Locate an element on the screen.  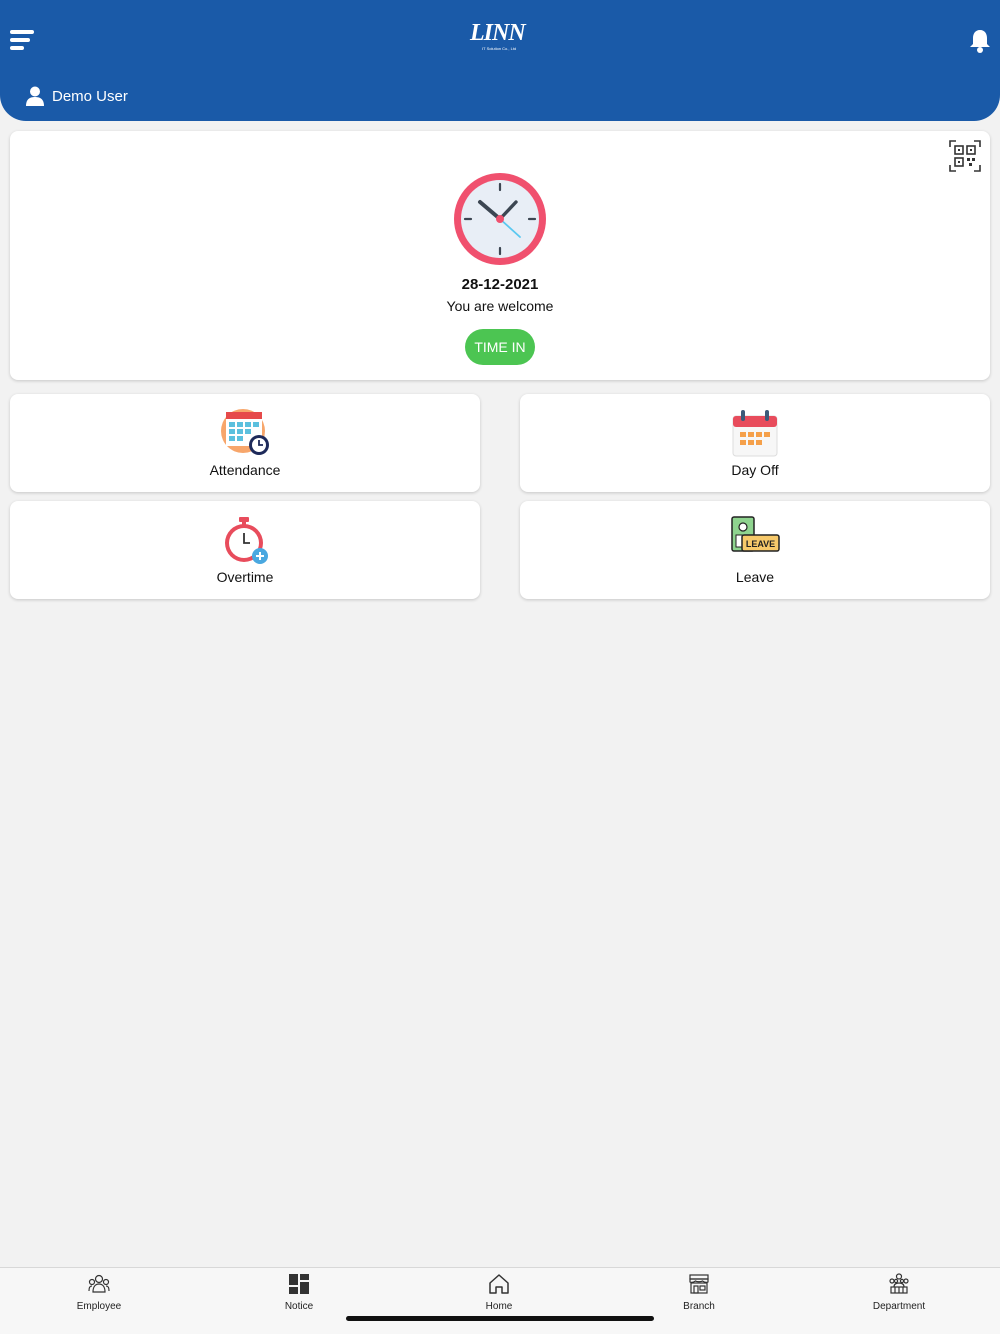
day-off-tile: Day Off is located at coordinates (755, 443).